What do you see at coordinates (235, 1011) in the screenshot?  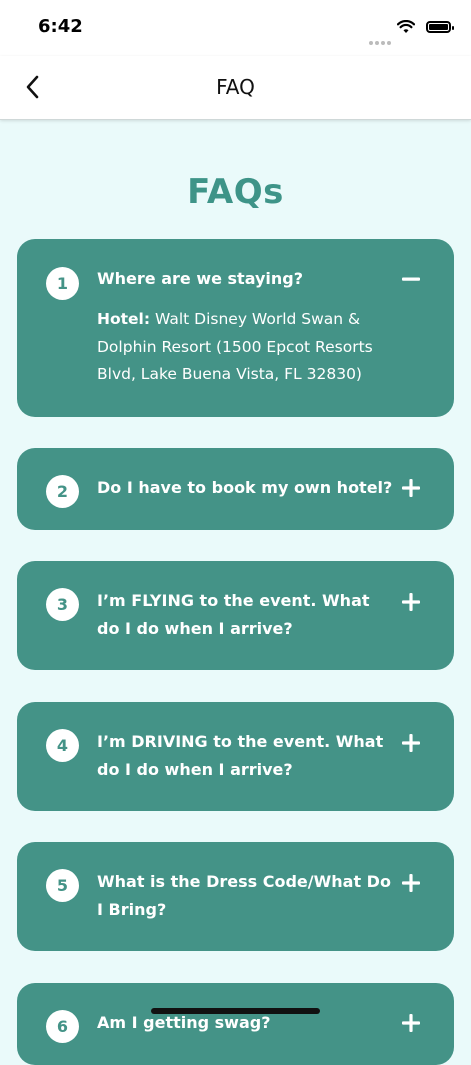 I see `home-indicator` at bounding box center [235, 1011].